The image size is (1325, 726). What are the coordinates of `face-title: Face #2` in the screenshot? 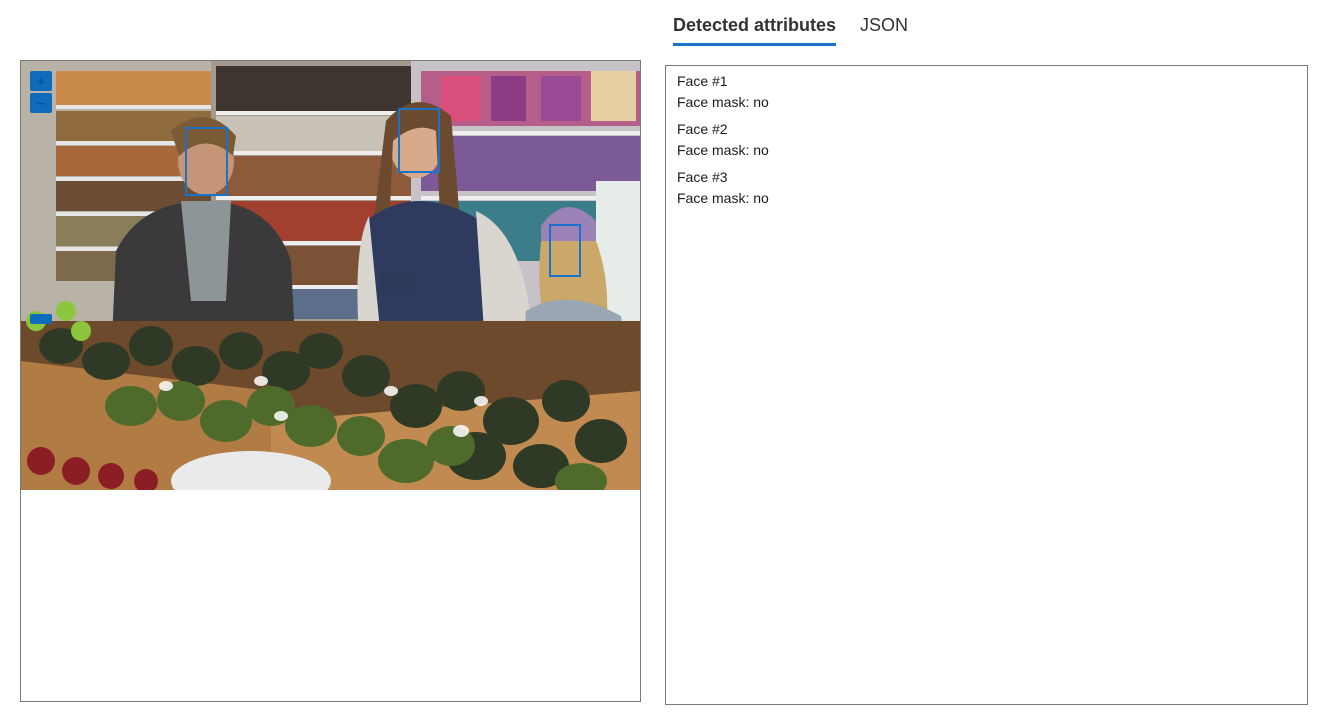 It's located at (702, 129).